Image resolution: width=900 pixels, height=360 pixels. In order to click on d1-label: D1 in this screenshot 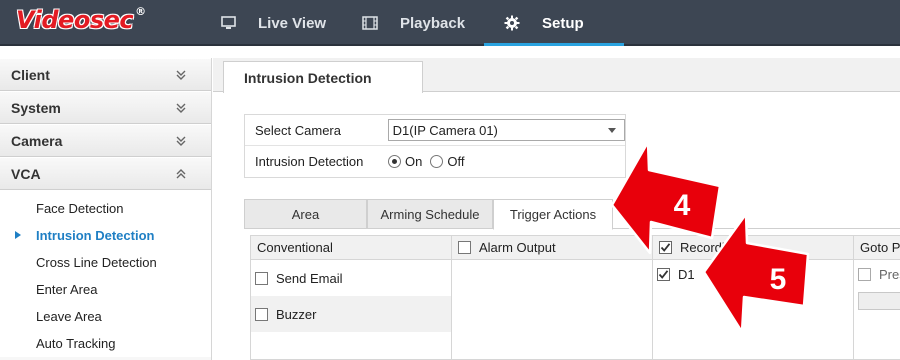, I will do `click(686, 274)`.